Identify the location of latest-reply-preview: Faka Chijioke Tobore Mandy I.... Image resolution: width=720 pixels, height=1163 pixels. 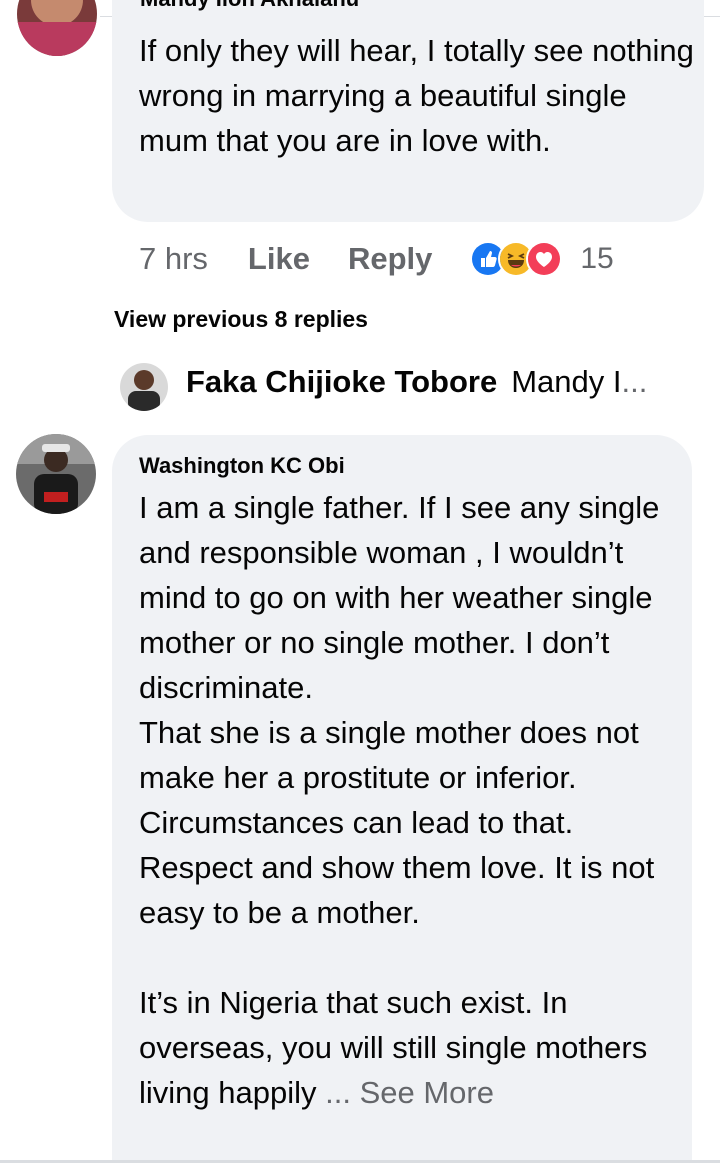
(436, 382).